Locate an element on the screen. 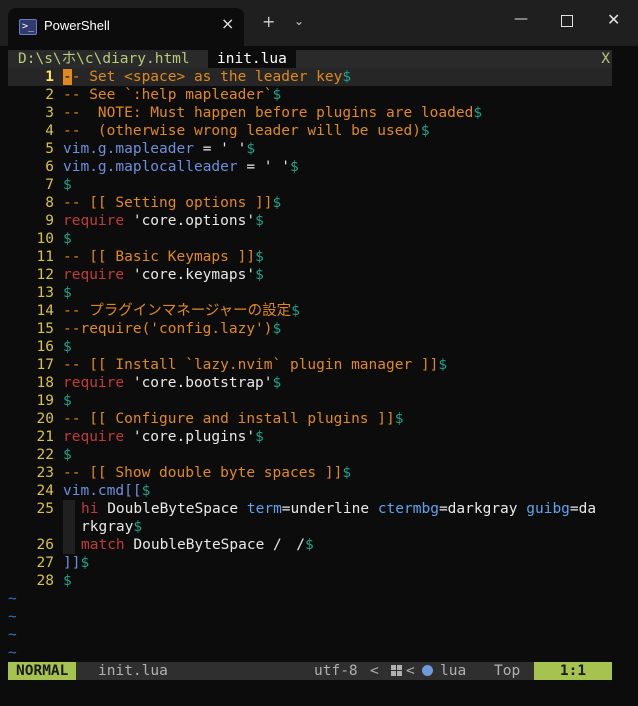  vim-tab-close-button: X is located at coordinates (605, 59).